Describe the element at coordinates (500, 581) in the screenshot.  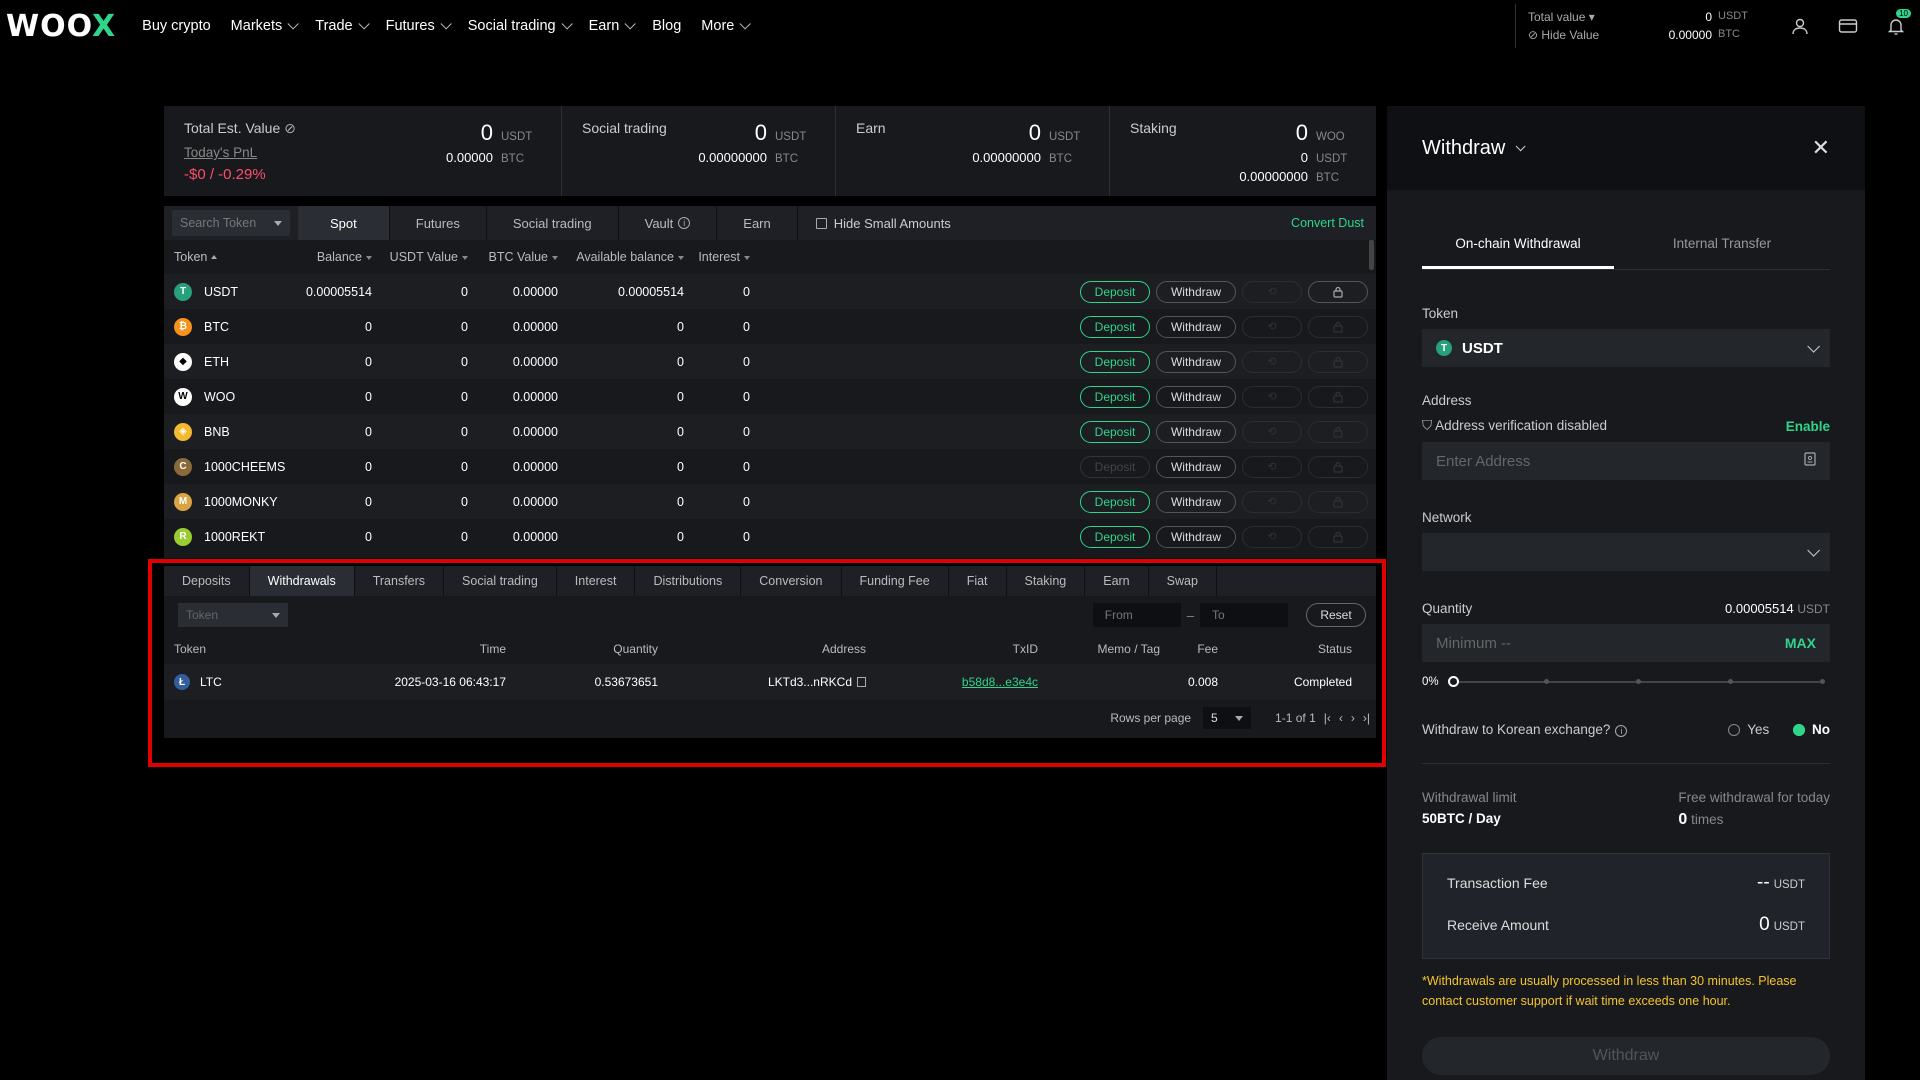
I see `history-tab-social-trading: Social trading` at that location.